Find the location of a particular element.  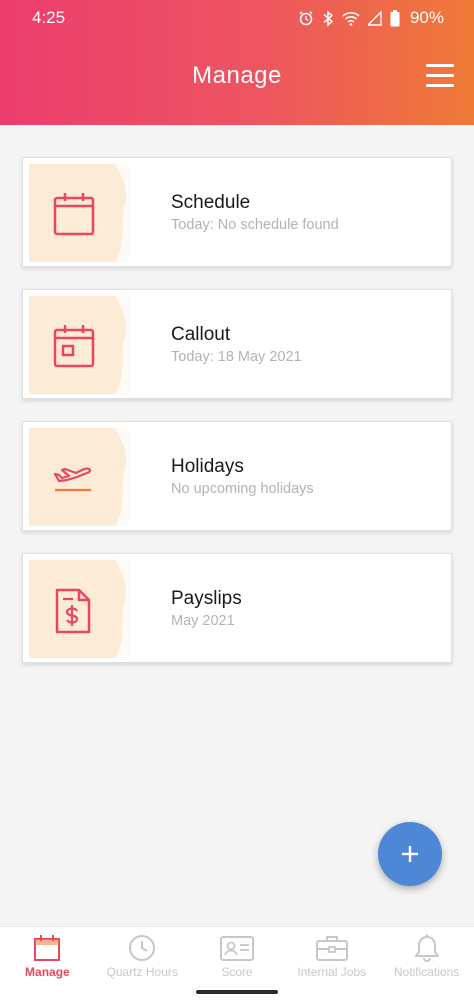

status-icons: 90% is located at coordinates (371, 18).